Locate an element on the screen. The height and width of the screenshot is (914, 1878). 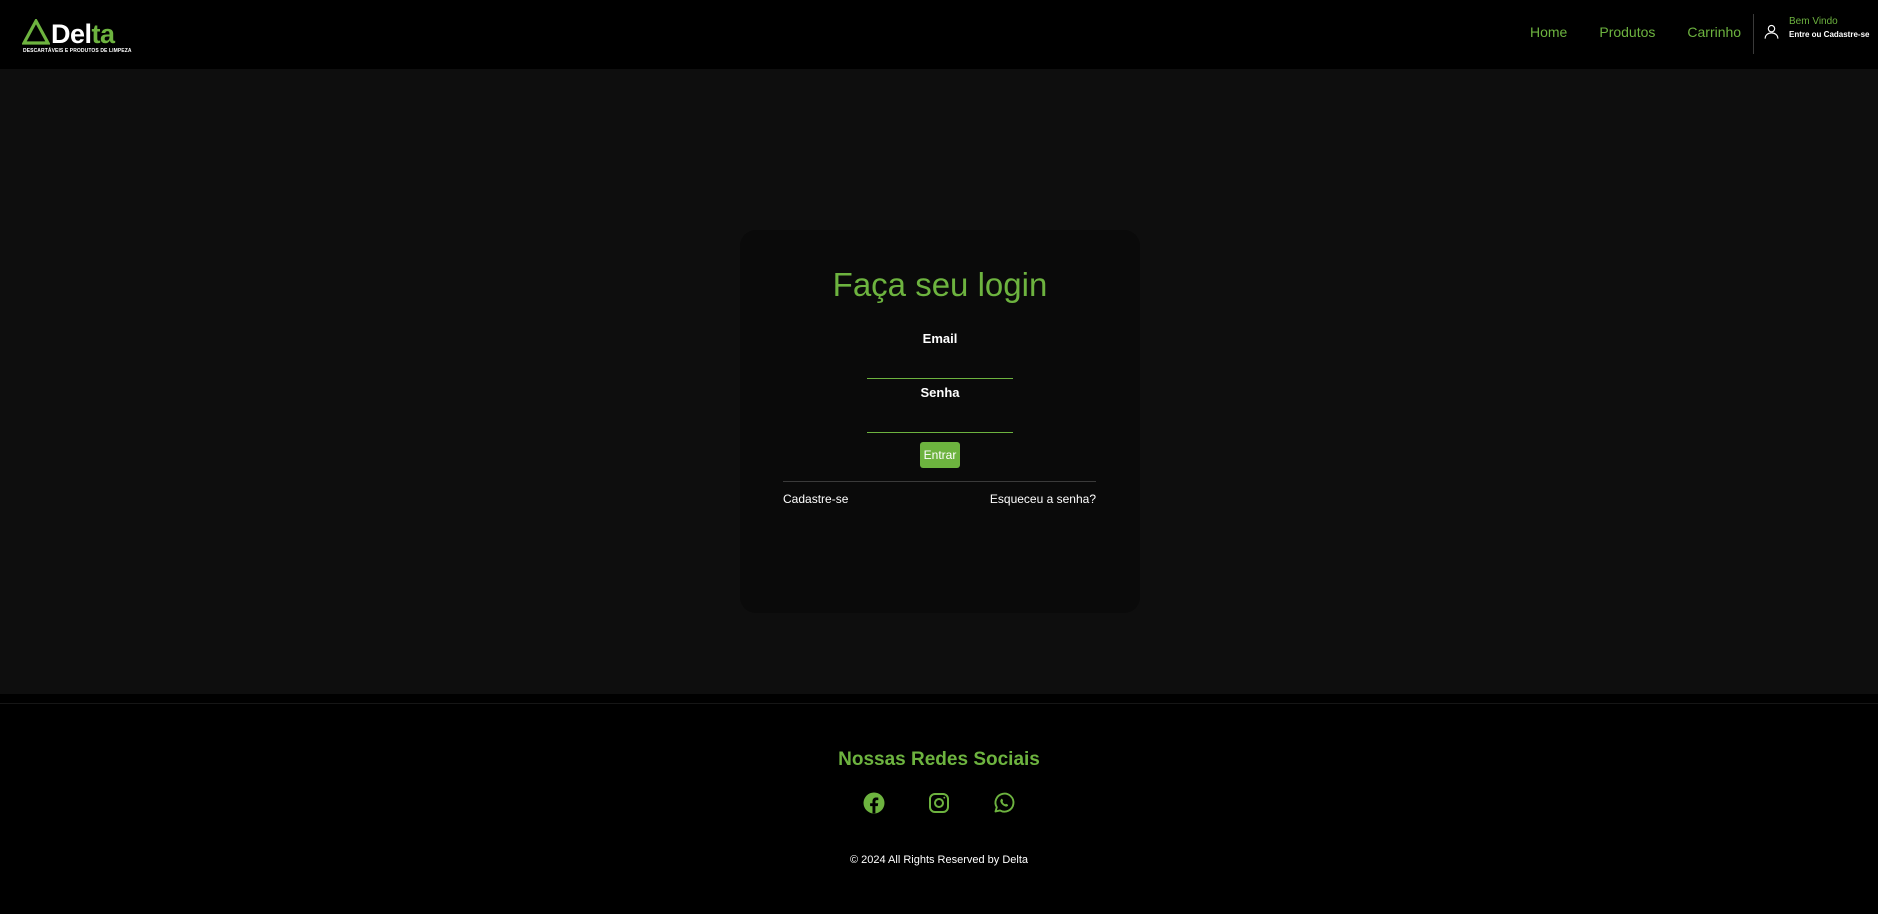
forgot-password-link: Esqueceu a senha? is located at coordinates (1043, 499).